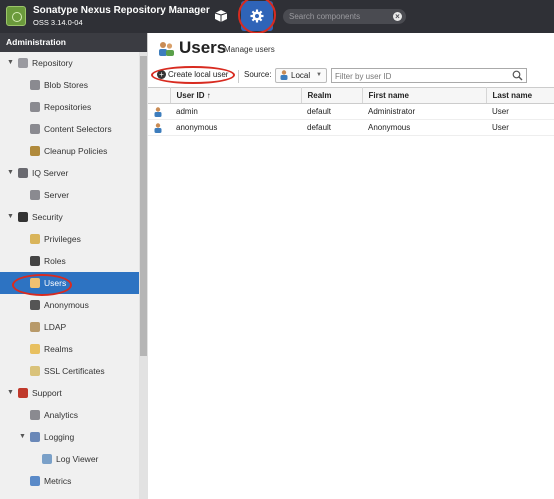 The height and width of the screenshot is (499, 554). What do you see at coordinates (58, 481) in the screenshot?
I see `sidebar-item-label: Metrics` at bounding box center [58, 481].